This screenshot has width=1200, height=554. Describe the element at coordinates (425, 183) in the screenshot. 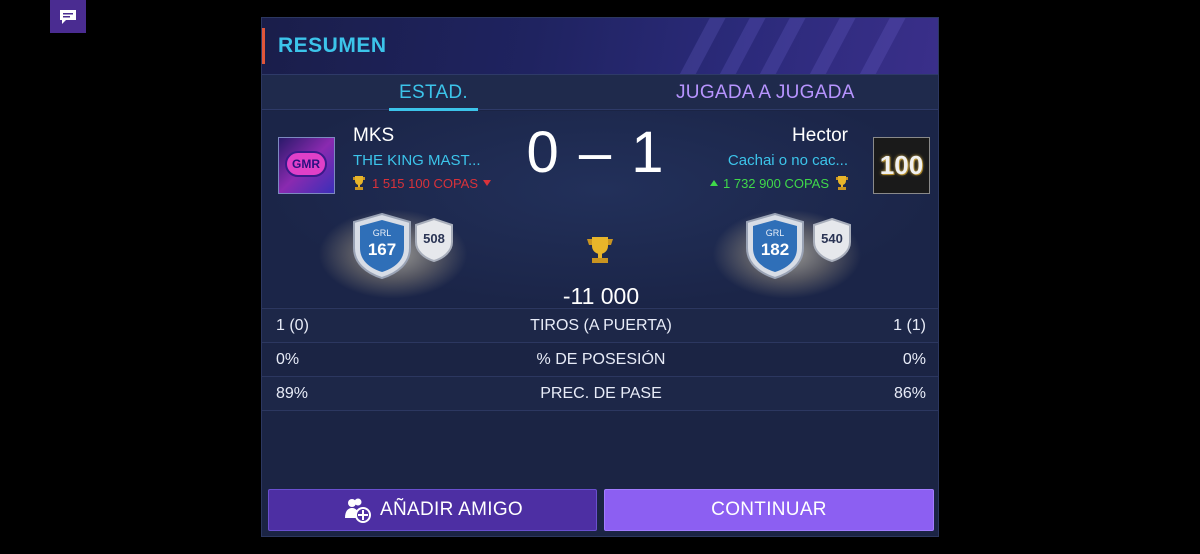

I see `left-trophies-count: 1 515 100 COPAS` at that location.